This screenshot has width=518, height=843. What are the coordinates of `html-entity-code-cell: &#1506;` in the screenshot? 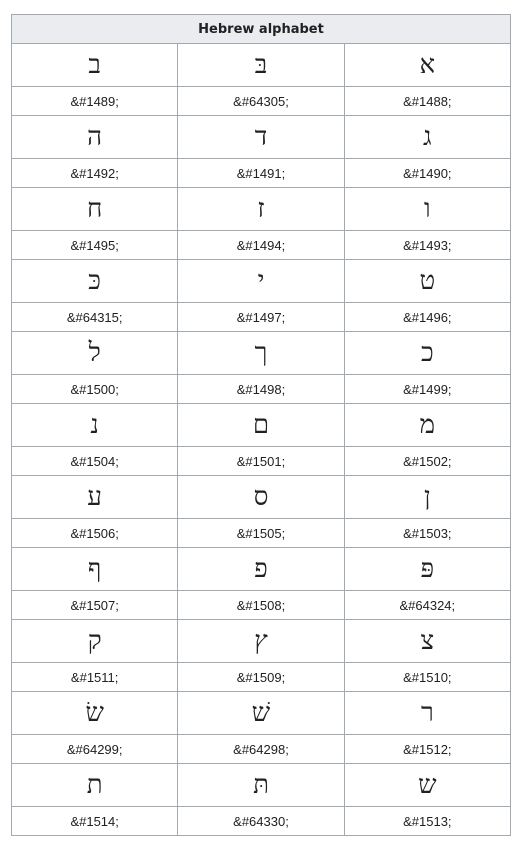 It's located at (94, 533).